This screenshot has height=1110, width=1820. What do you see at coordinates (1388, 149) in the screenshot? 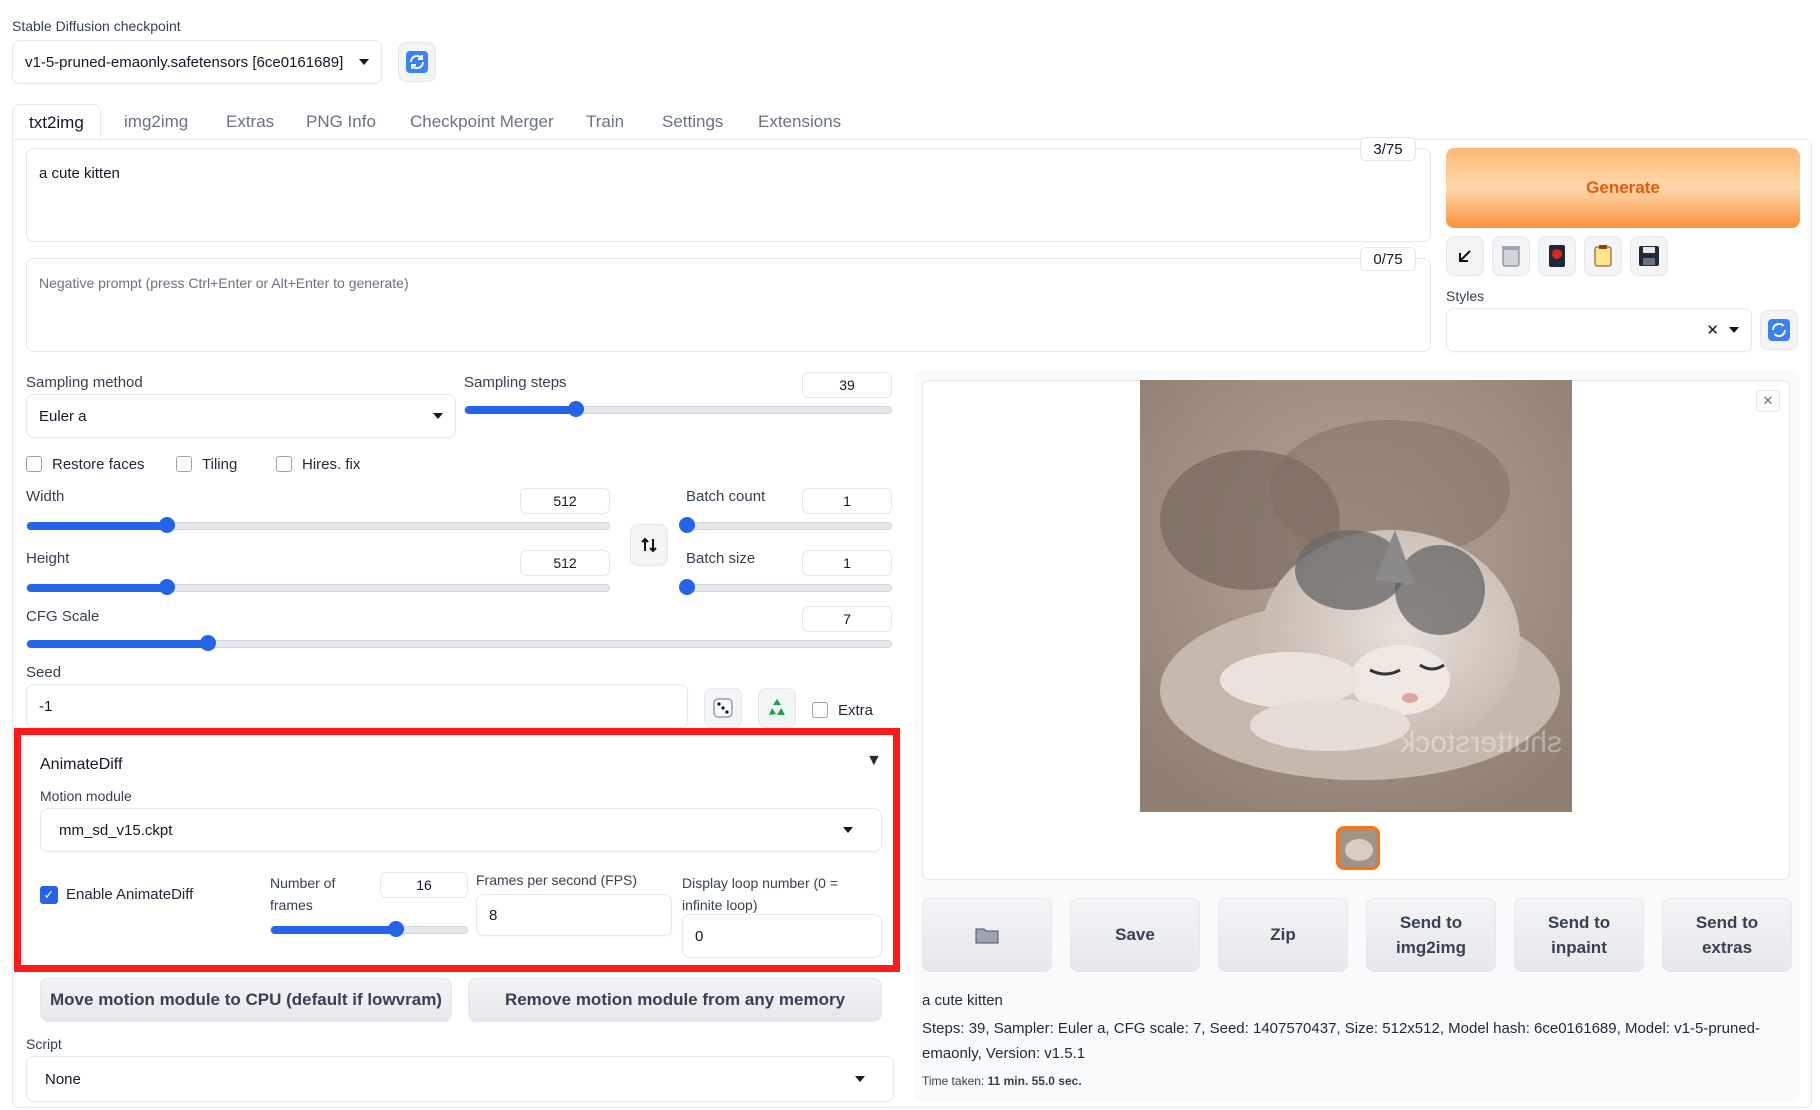
I see `prompt-token-counter: 3/75` at bounding box center [1388, 149].